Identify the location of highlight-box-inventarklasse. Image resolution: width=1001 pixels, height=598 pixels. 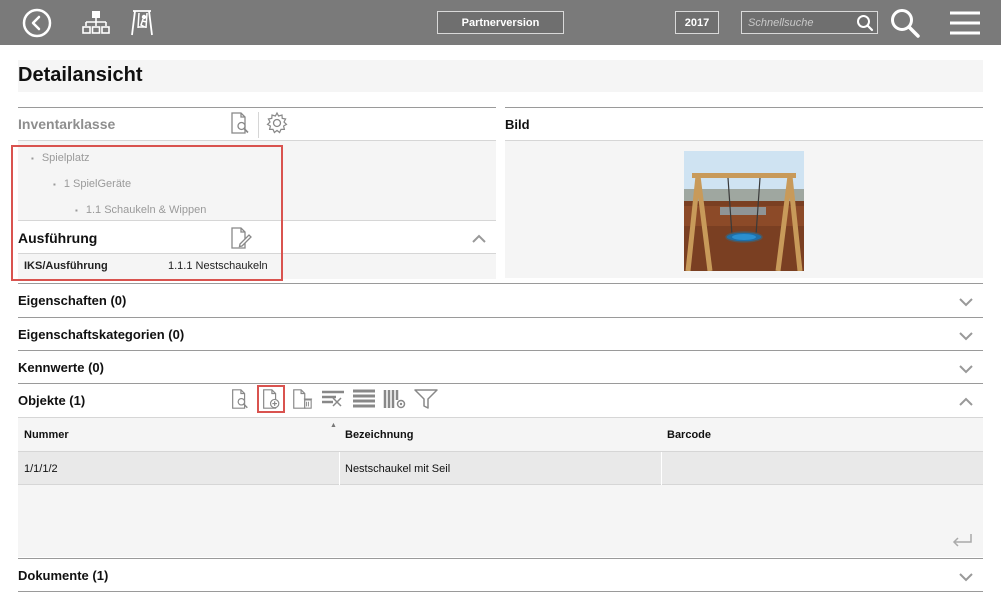
(147, 213).